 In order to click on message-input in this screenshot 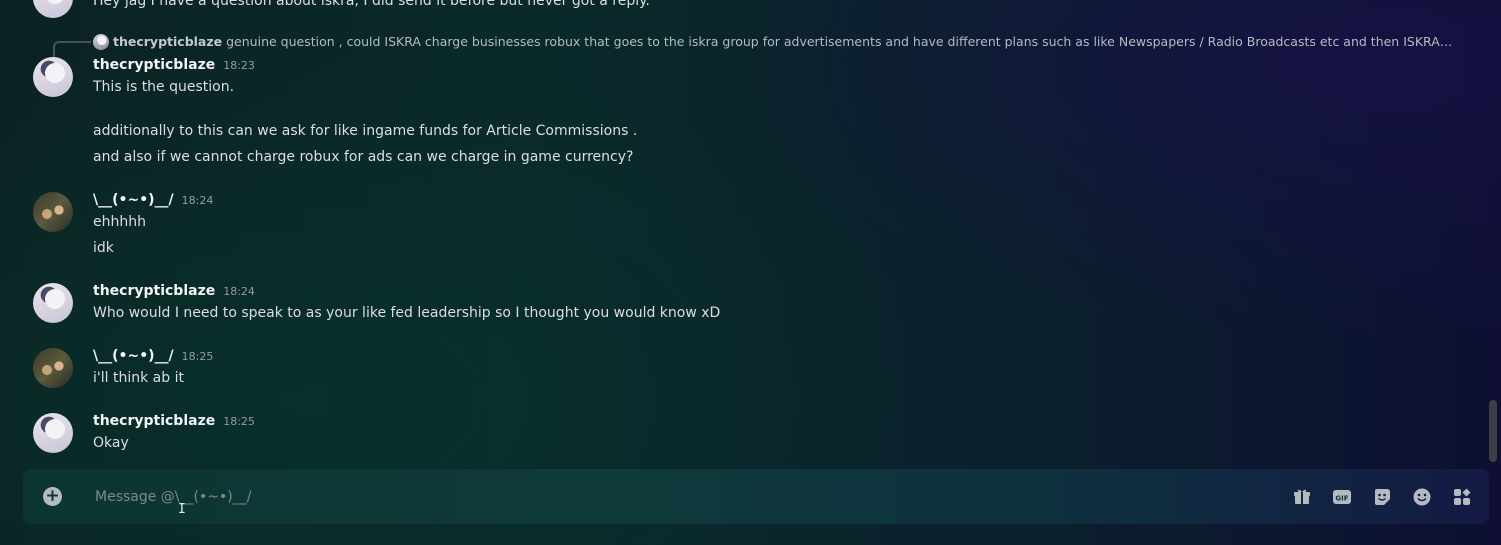, I will do `click(670, 497)`.